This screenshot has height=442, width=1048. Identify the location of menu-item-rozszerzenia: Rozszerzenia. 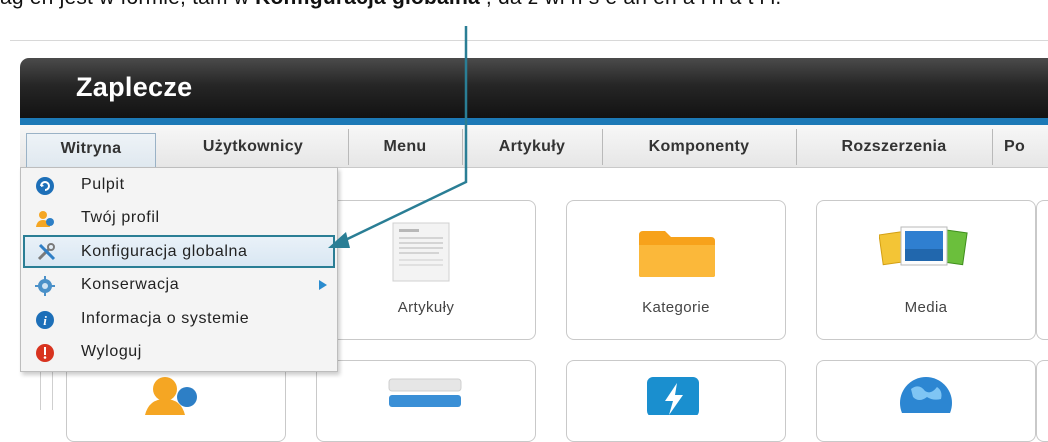
(894, 147).